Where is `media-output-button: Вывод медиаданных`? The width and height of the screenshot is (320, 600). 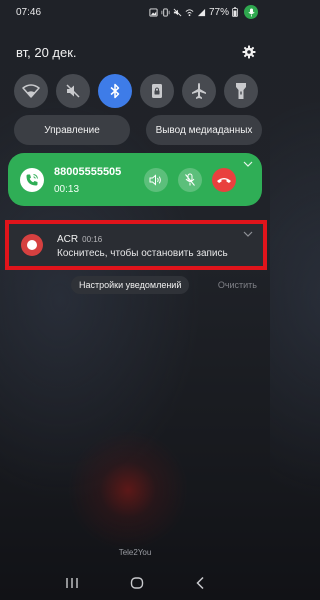 media-output-button: Вывод медиаданных is located at coordinates (204, 130).